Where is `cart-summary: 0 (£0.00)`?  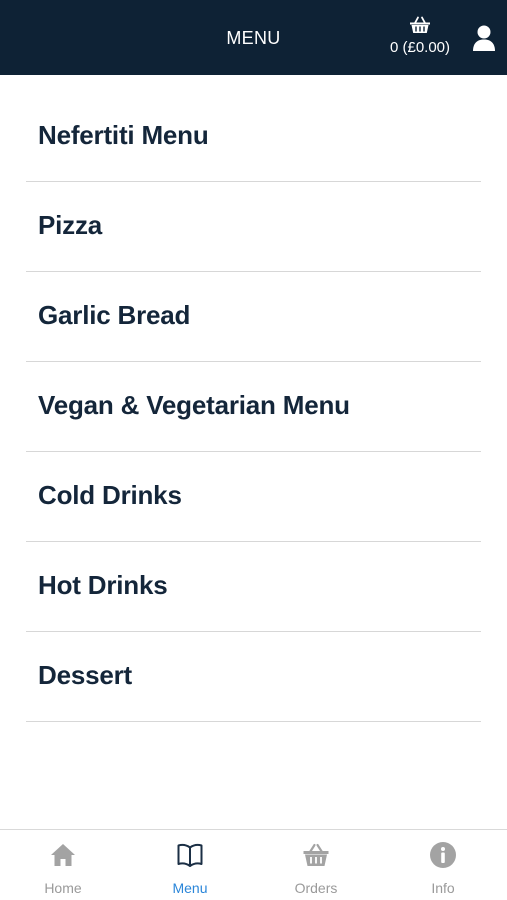 cart-summary: 0 (£0.00) is located at coordinates (420, 47).